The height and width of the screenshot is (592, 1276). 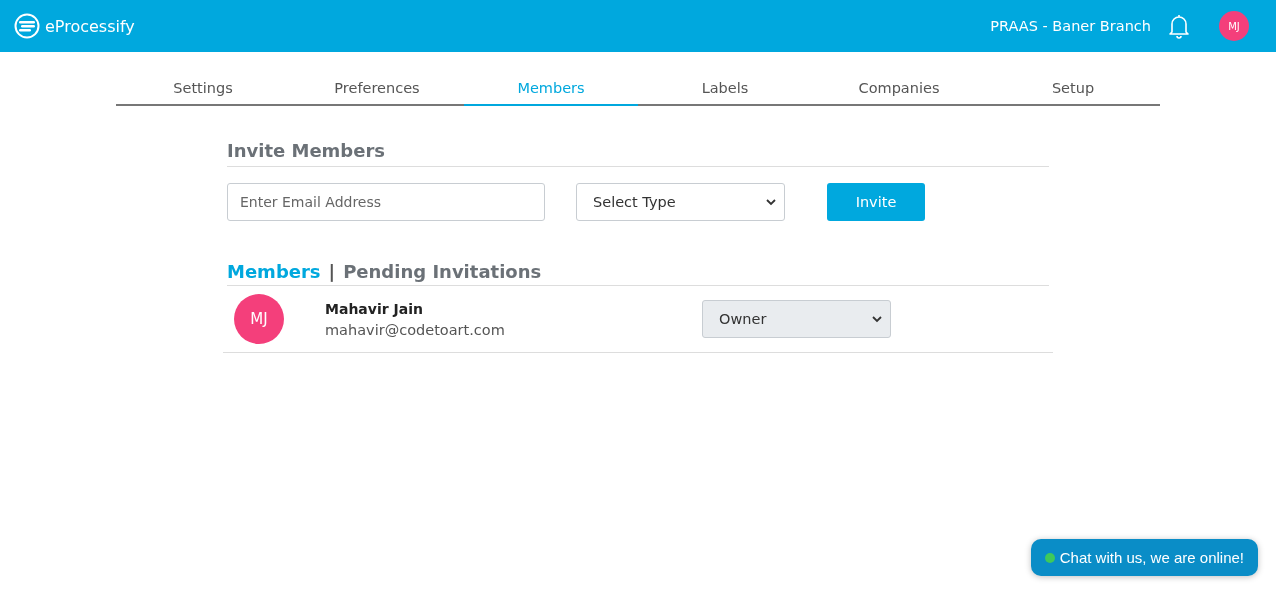 I want to click on email-field: Enter Email Address, so click(x=386, y=202).